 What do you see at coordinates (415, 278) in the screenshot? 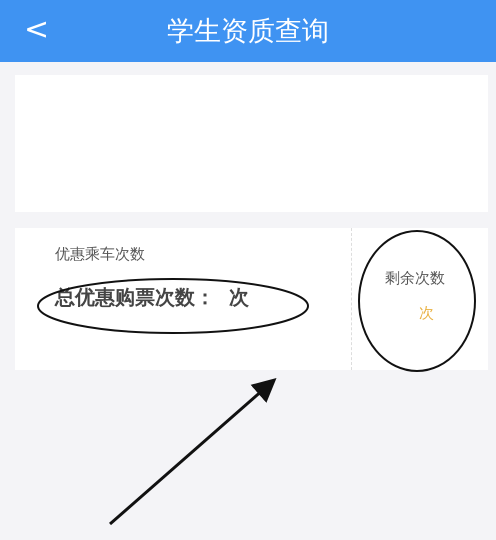
I see `remaining-label: 剩余次数` at bounding box center [415, 278].